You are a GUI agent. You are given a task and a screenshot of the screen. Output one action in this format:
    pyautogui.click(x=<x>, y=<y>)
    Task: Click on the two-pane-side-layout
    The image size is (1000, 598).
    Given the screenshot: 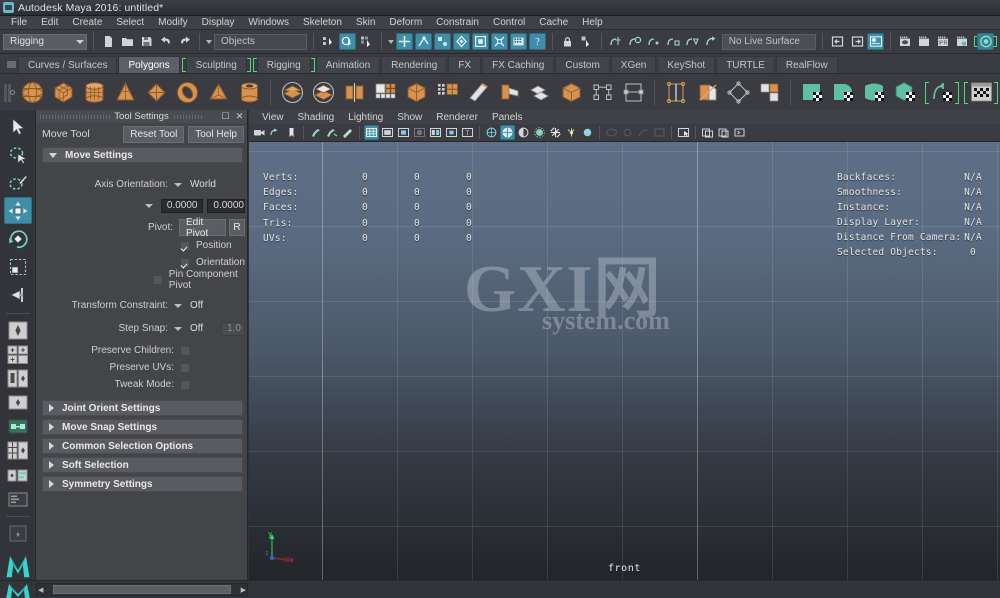 What is the action you would take?
    pyautogui.click(x=18, y=379)
    